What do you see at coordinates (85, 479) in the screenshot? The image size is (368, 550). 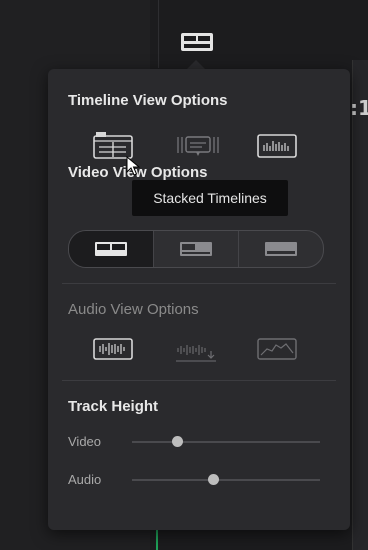 I see `audio-height-label: Audio` at bounding box center [85, 479].